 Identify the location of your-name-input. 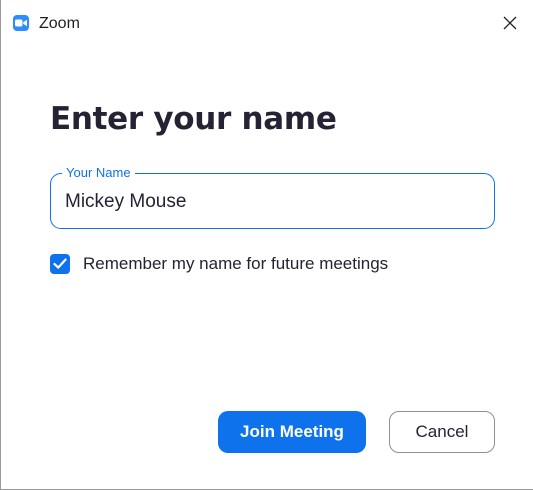
(270, 202).